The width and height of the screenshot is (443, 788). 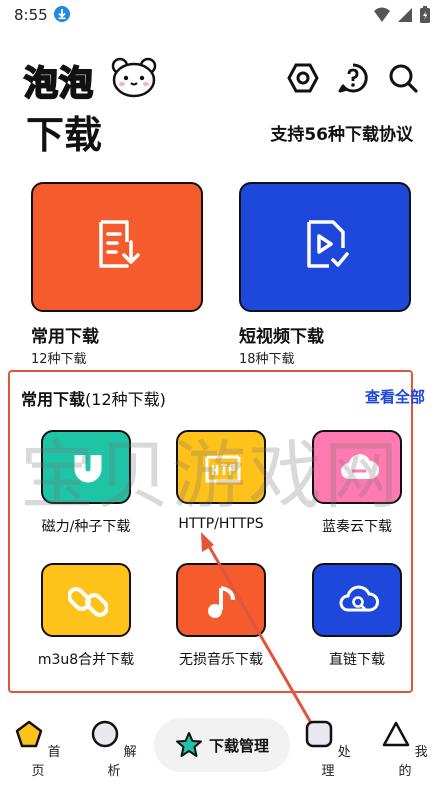 I want to click on nav-home: 首页, so click(x=38, y=749).